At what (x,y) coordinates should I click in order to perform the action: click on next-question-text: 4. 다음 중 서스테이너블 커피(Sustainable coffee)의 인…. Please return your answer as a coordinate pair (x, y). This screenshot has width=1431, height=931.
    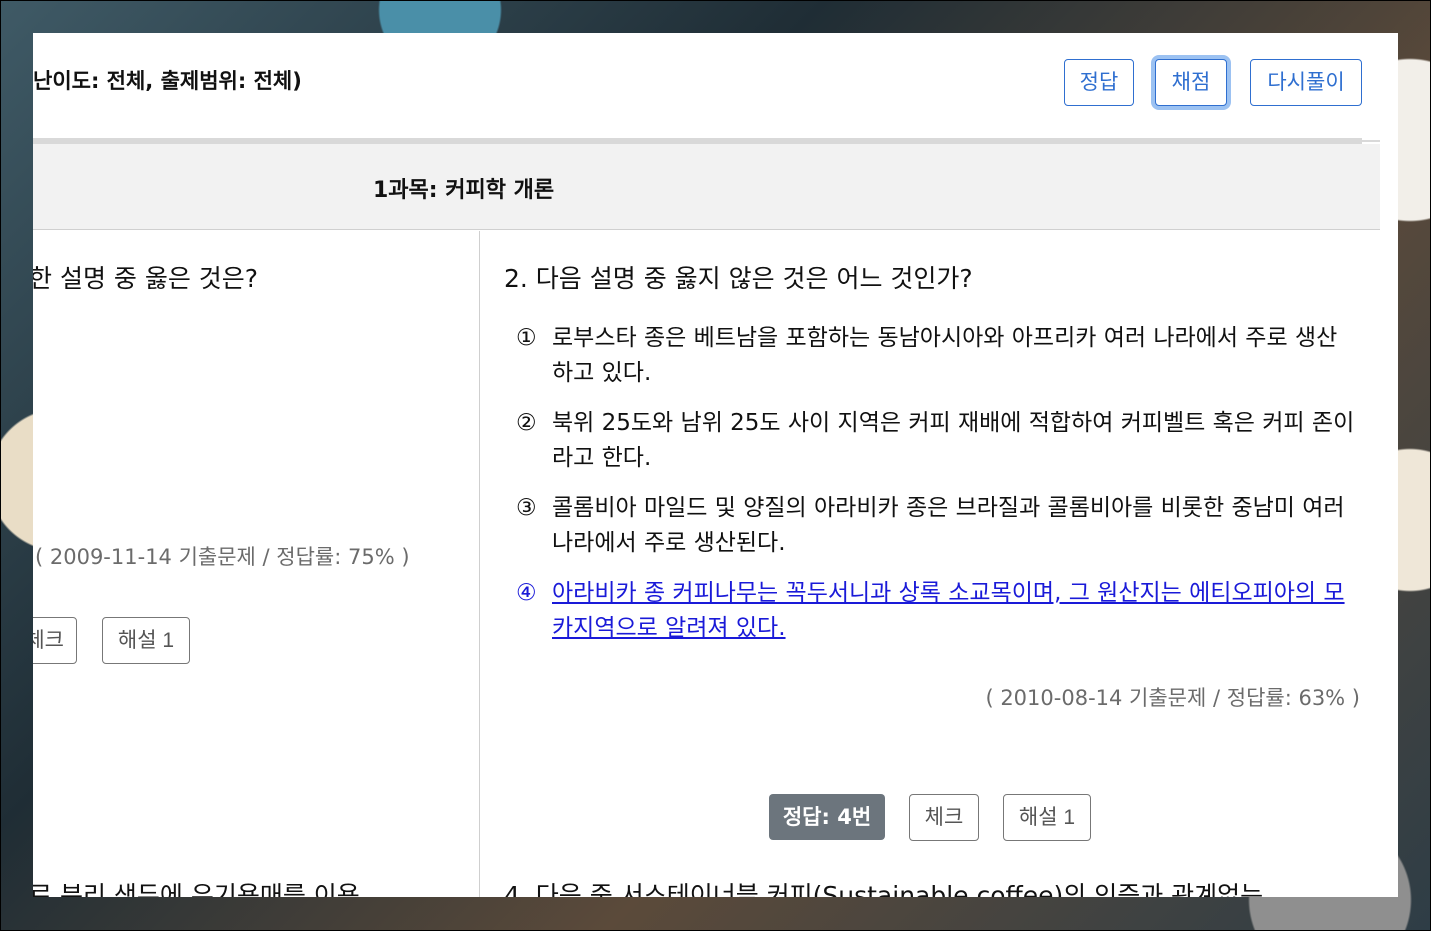
    Looking at the image, I should click on (884, 889).